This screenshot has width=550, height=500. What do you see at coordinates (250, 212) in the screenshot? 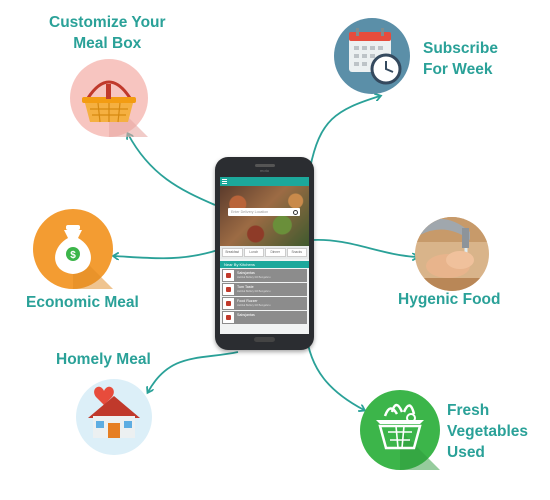
I see `search-placeholder: Enter Delivery Location` at bounding box center [250, 212].